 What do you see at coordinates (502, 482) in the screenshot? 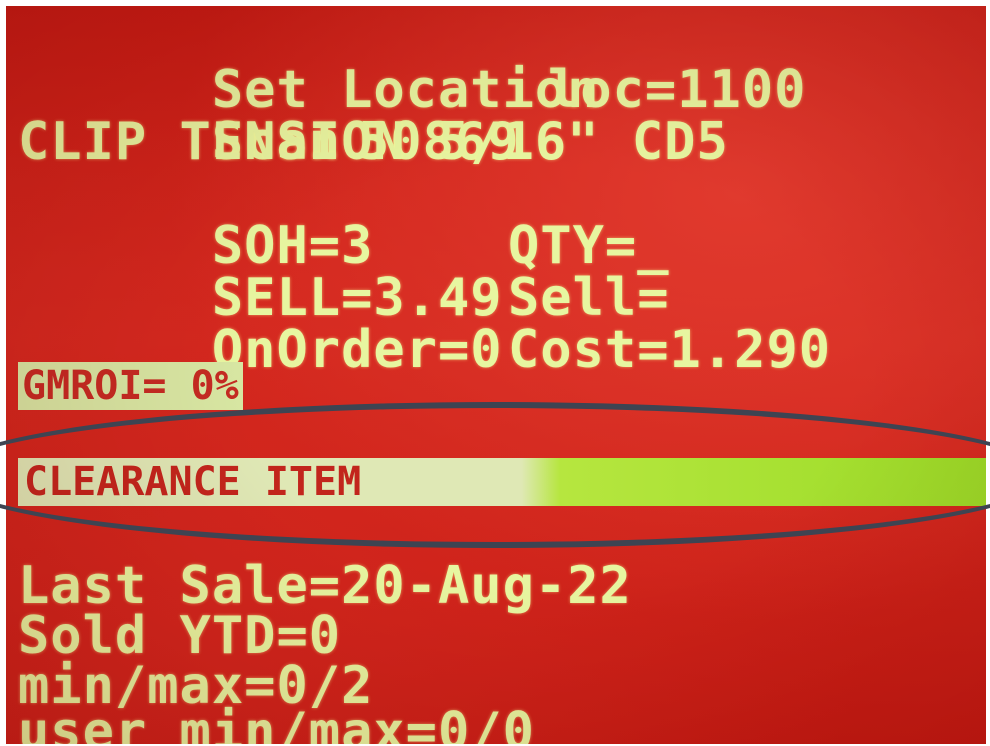
I see `clearance-item-bar: CLEARANCE ITEM` at bounding box center [502, 482].